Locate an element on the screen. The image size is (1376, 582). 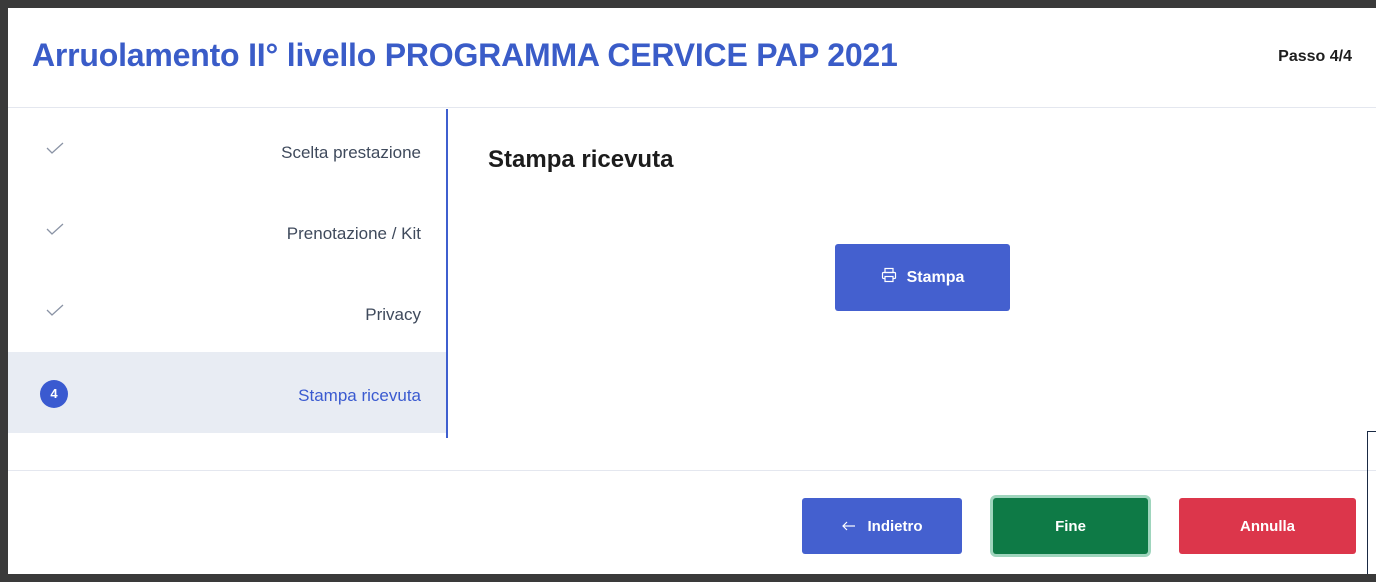
step-scelta-prestazione: Scelta prestazione is located at coordinates (227, 149).